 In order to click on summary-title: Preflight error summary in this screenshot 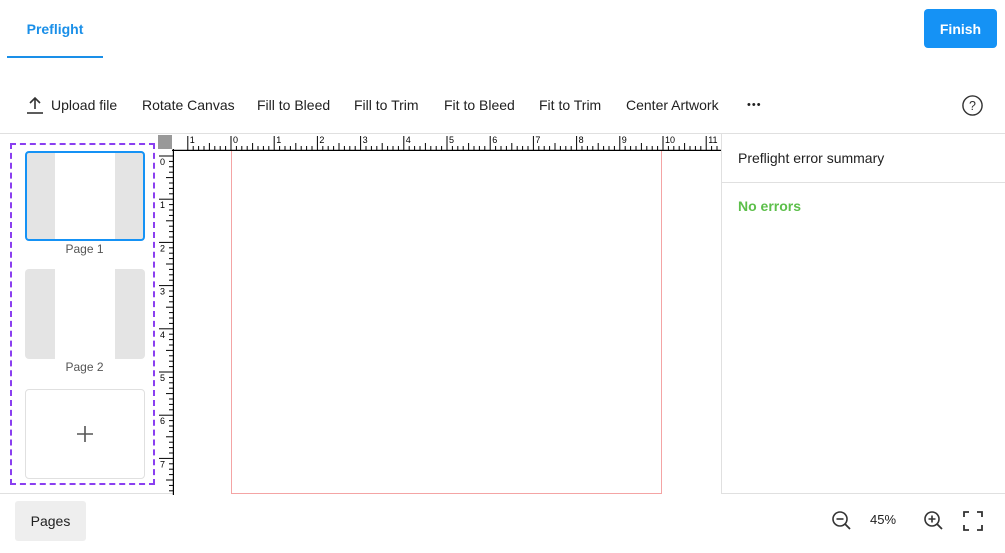, I will do `click(811, 158)`.